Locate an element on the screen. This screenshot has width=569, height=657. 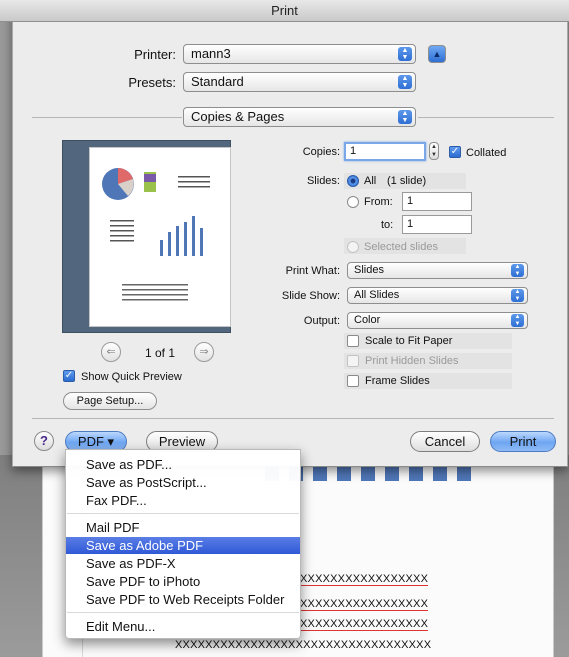
print-what-value: Slides is located at coordinates (369, 270).